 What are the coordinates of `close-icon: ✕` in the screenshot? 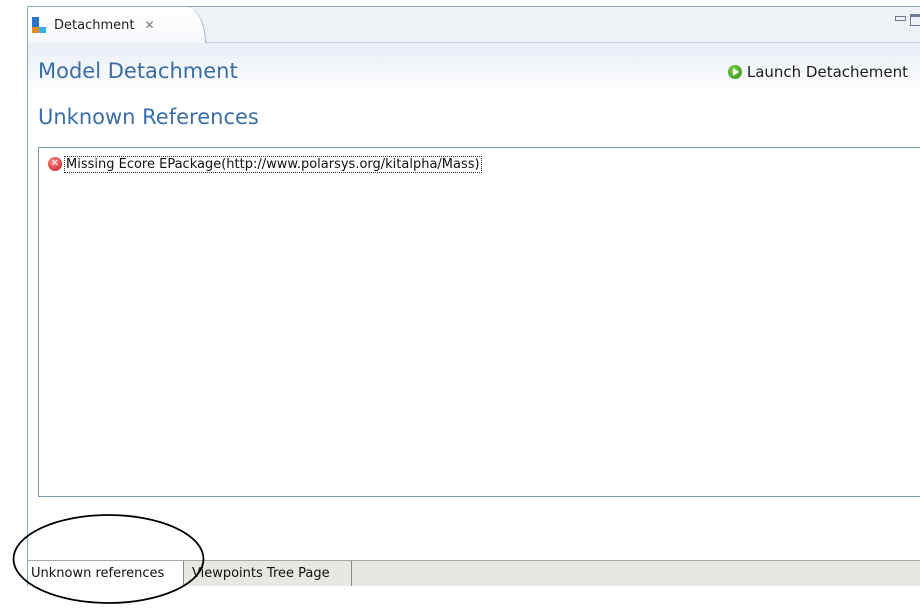 It's located at (149, 25).